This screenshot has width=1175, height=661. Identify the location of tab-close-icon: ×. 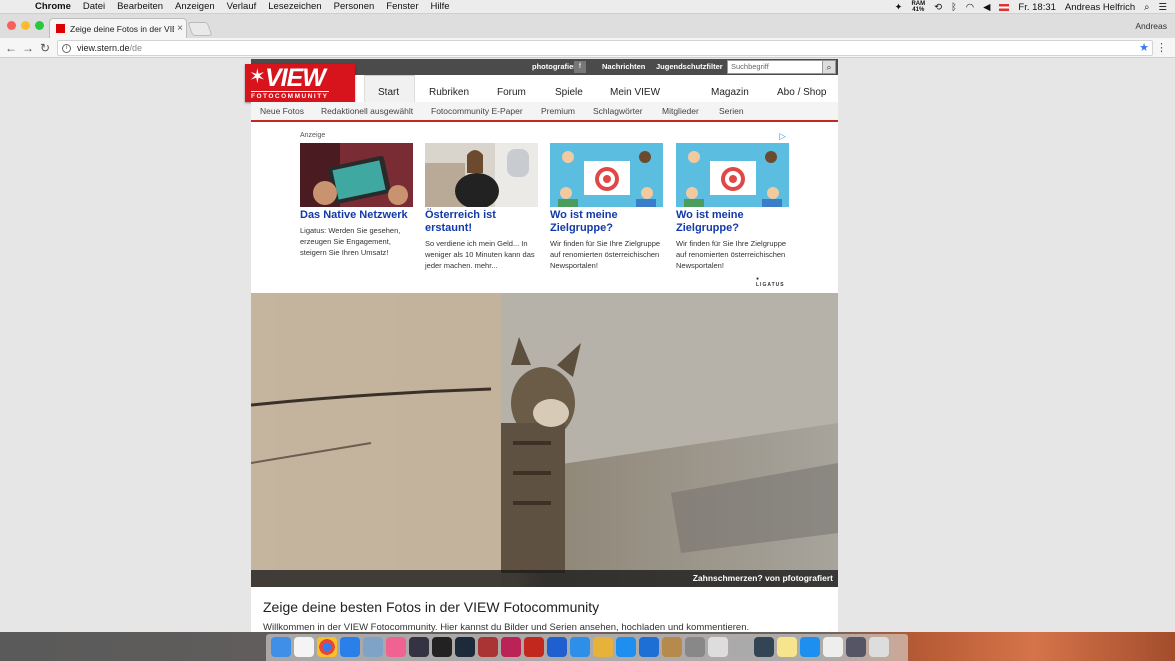
(180, 28).